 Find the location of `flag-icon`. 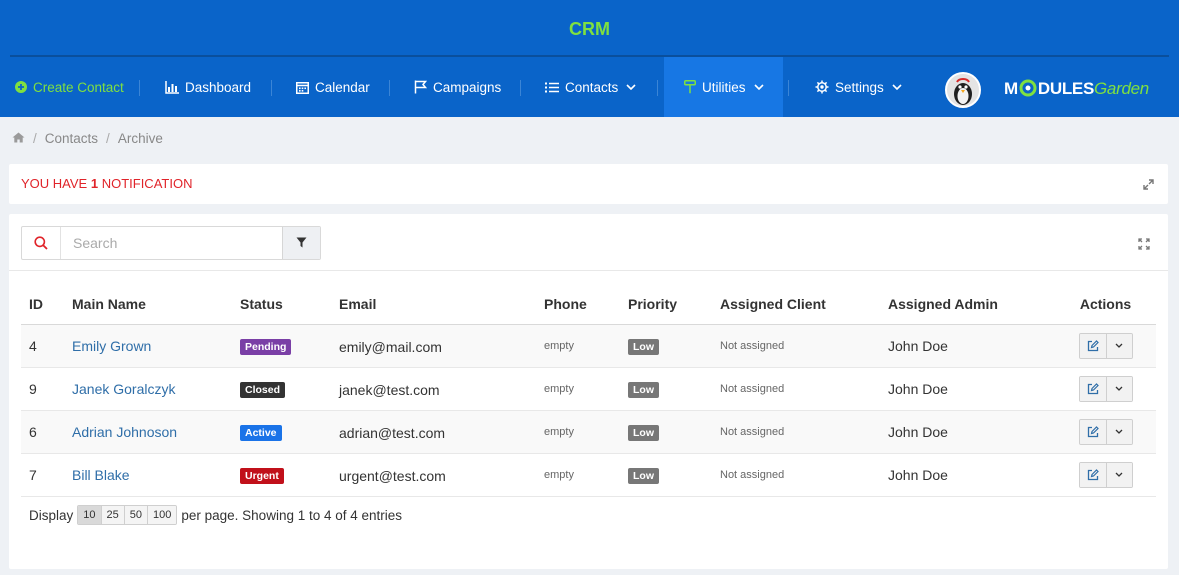

flag-icon is located at coordinates (420, 87).